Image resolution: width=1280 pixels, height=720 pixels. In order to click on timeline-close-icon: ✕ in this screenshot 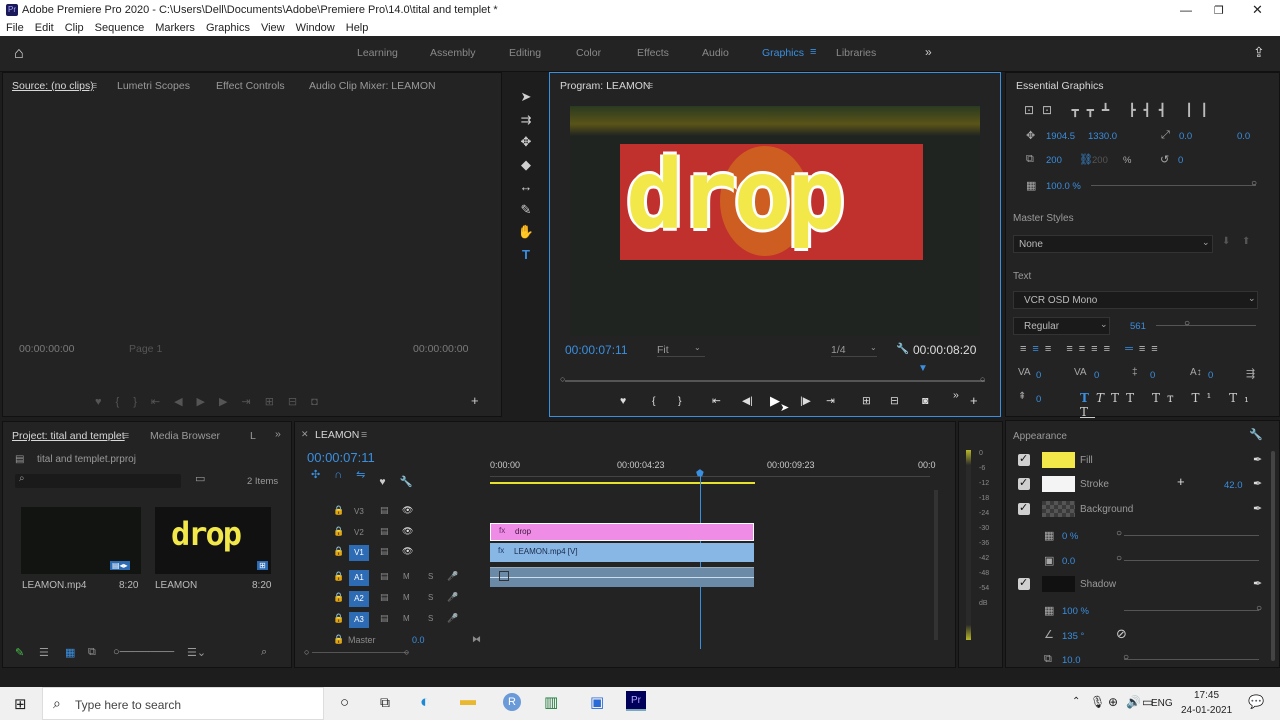, I will do `click(305, 434)`.